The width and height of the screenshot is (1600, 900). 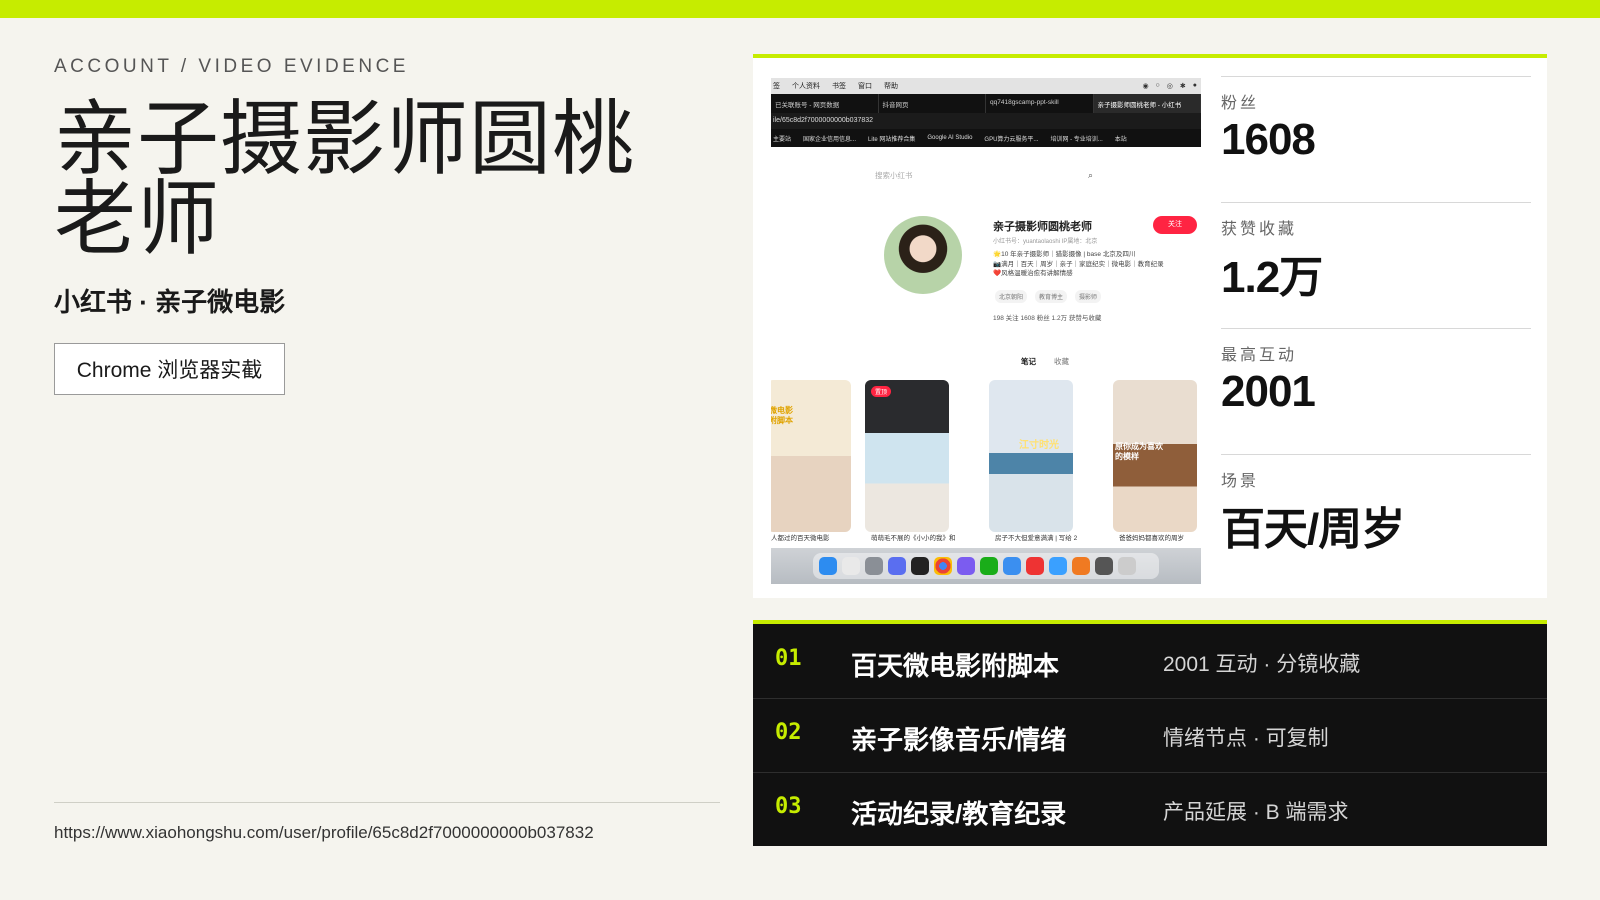 What do you see at coordinates (1268, 139) in the screenshot?
I see `stat-value: 1608` at bounding box center [1268, 139].